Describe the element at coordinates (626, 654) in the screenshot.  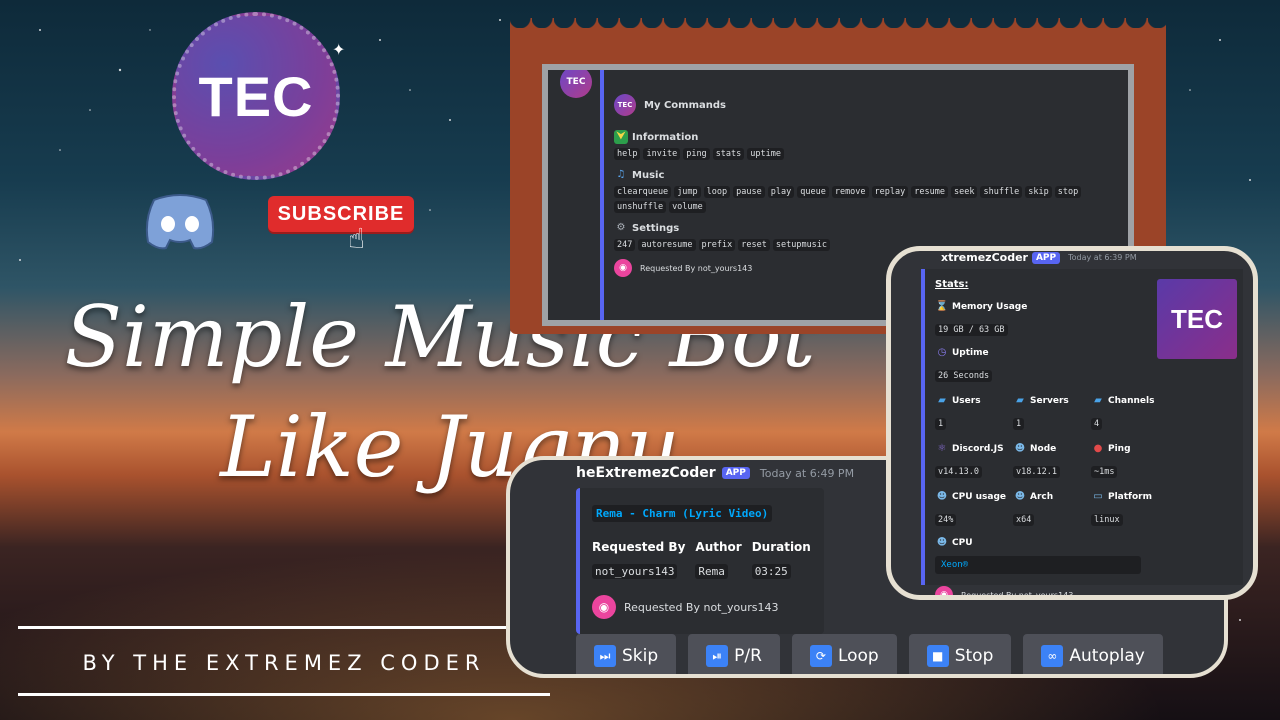
I see `skip-button: ⏭ Skip` at that location.